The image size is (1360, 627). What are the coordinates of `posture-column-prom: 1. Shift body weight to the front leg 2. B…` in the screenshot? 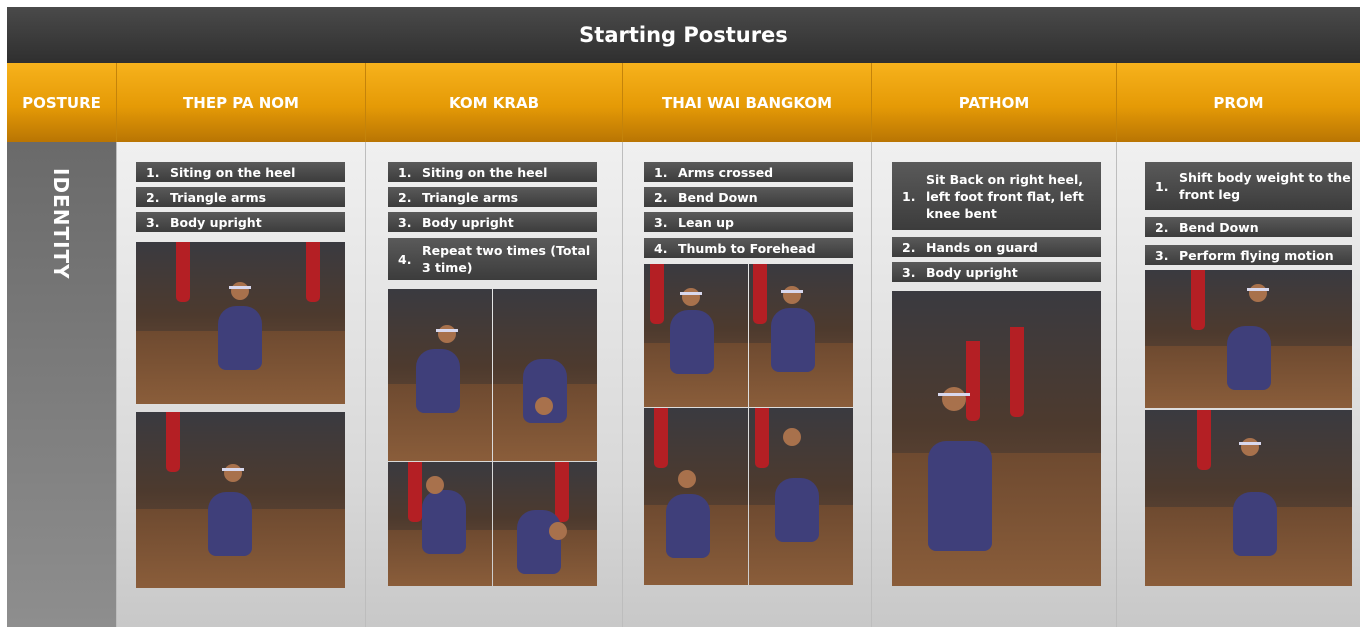 It's located at (1238, 384).